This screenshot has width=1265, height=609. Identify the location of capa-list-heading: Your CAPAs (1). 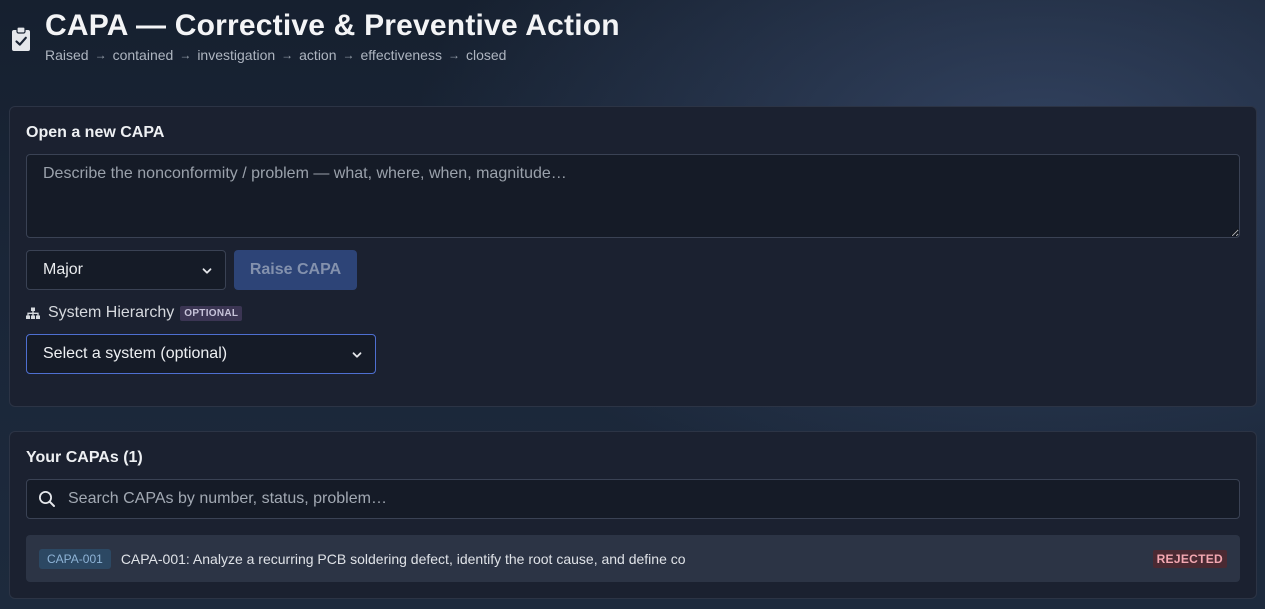
(84, 457).